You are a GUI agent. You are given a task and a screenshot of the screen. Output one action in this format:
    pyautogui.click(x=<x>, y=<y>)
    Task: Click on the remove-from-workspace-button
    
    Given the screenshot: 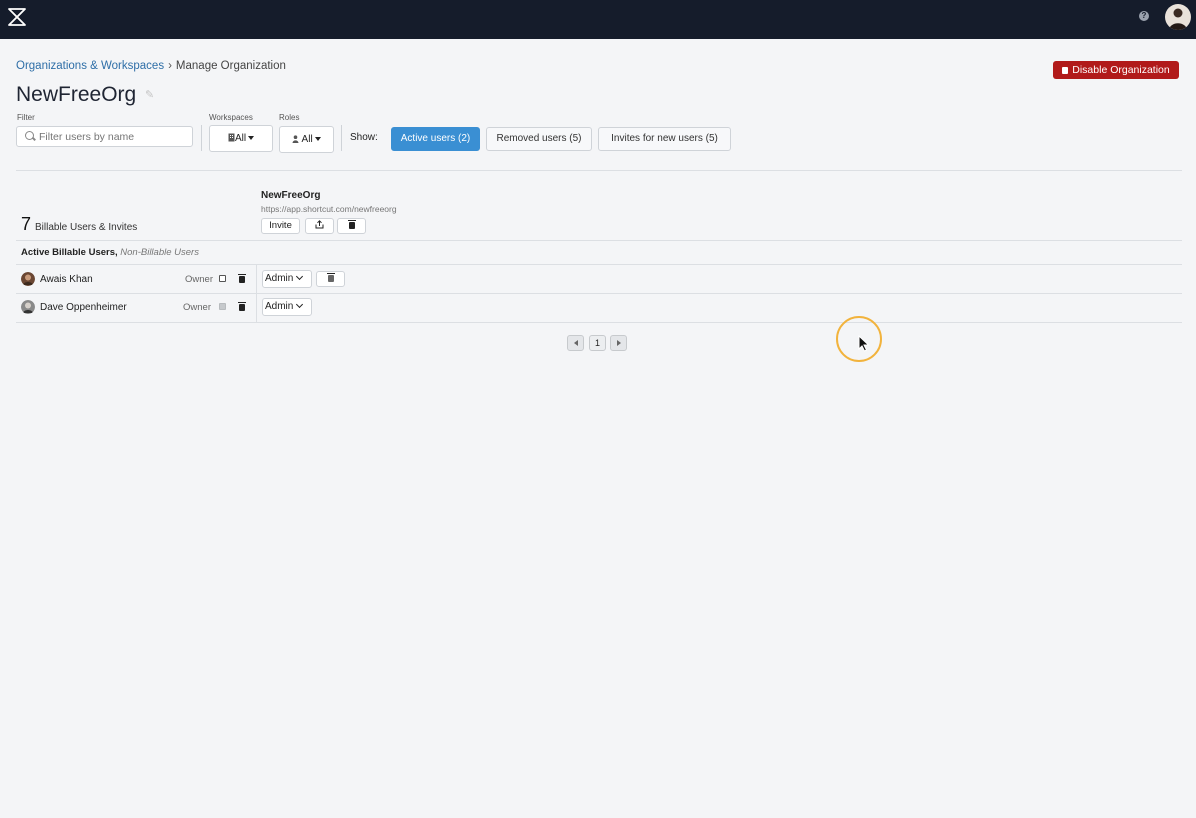 What is the action you would take?
    pyautogui.click(x=330, y=279)
    